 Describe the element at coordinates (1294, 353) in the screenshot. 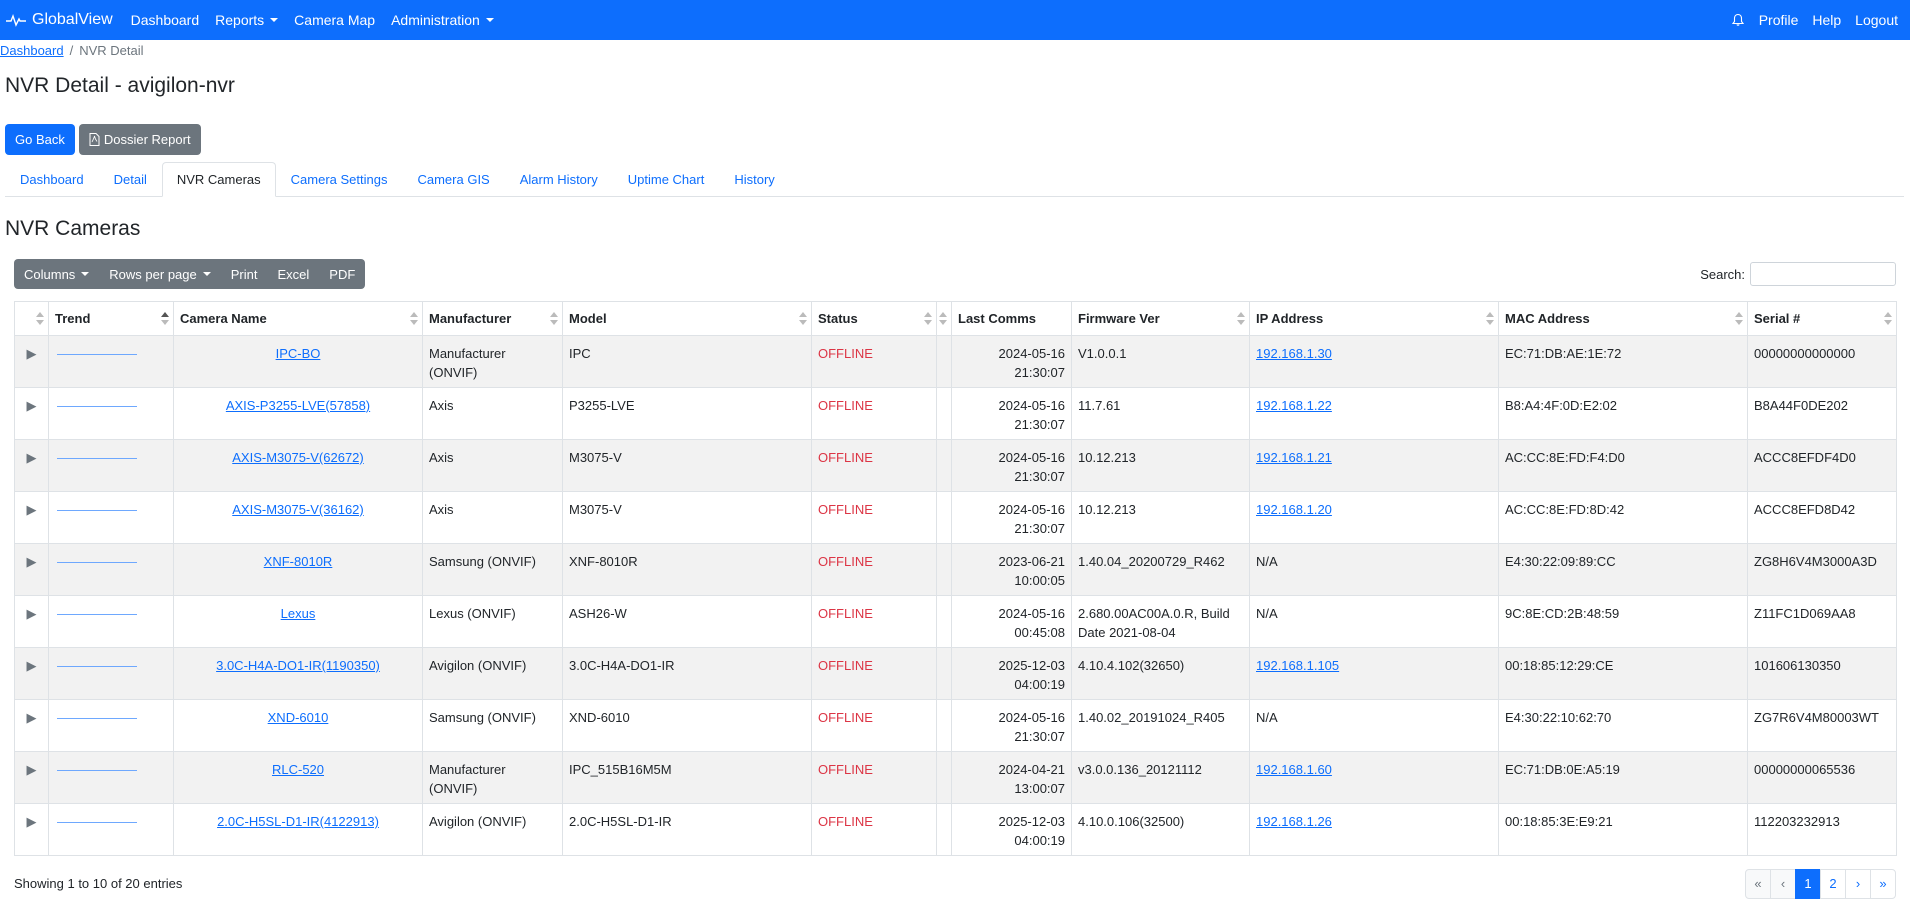

I see `ip-address-link: 192.168.1.30` at that location.